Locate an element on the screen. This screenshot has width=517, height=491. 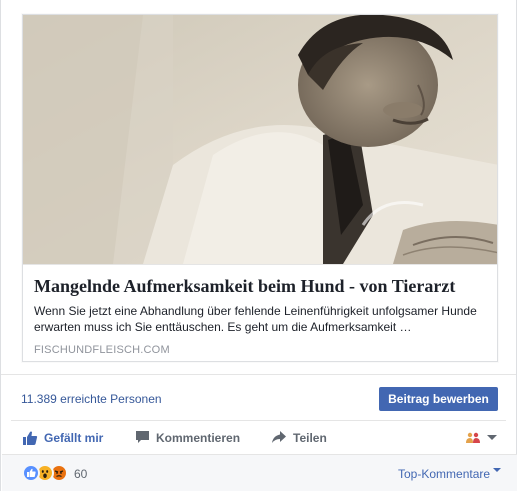
reach-count-link: 11.389 erreichte Personen is located at coordinates (91, 399).